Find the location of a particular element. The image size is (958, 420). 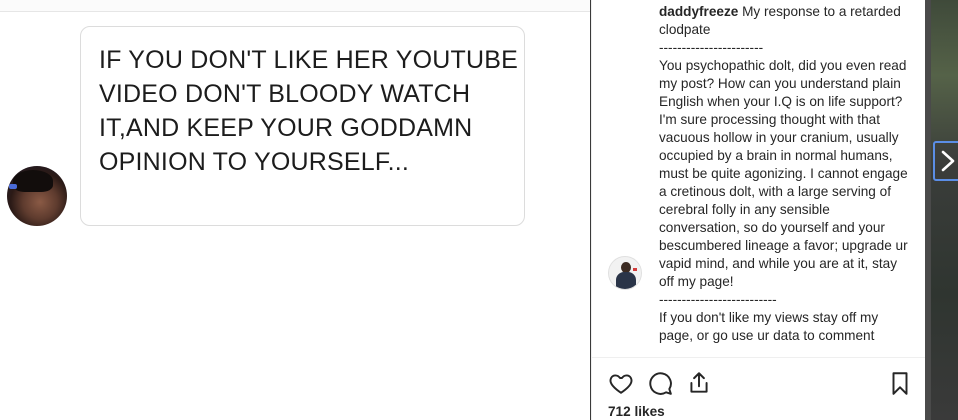

message-sender-avatar is located at coordinates (37, 196).